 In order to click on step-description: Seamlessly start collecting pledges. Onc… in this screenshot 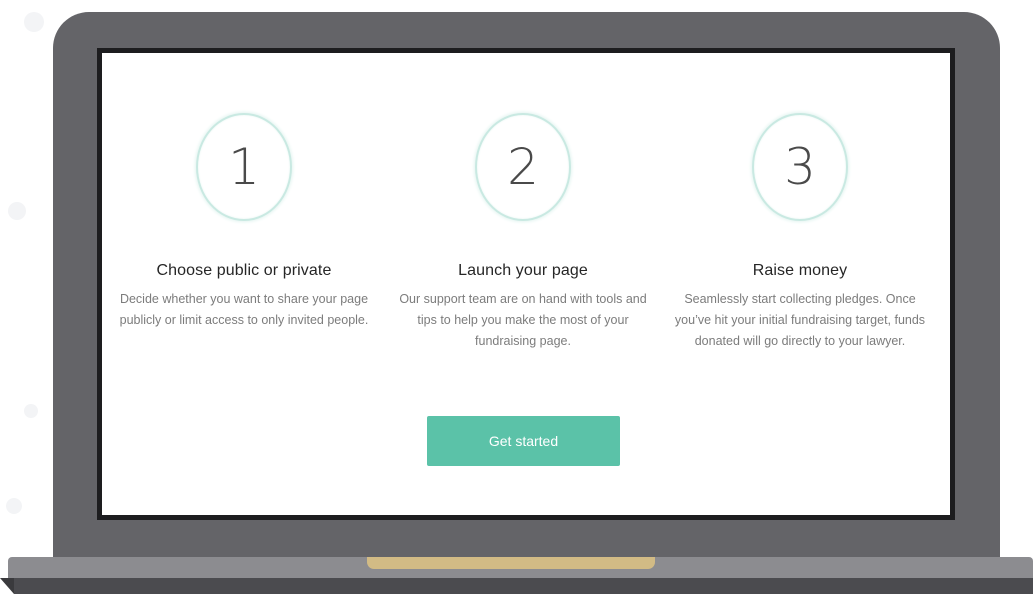, I will do `click(800, 320)`.